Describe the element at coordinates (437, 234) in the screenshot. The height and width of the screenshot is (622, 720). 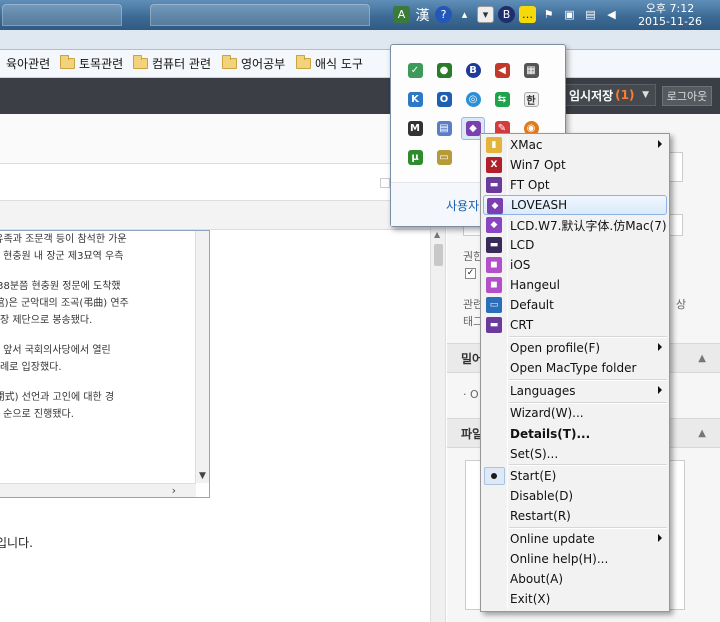
I see `scroll-up-icon: ▲` at that location.